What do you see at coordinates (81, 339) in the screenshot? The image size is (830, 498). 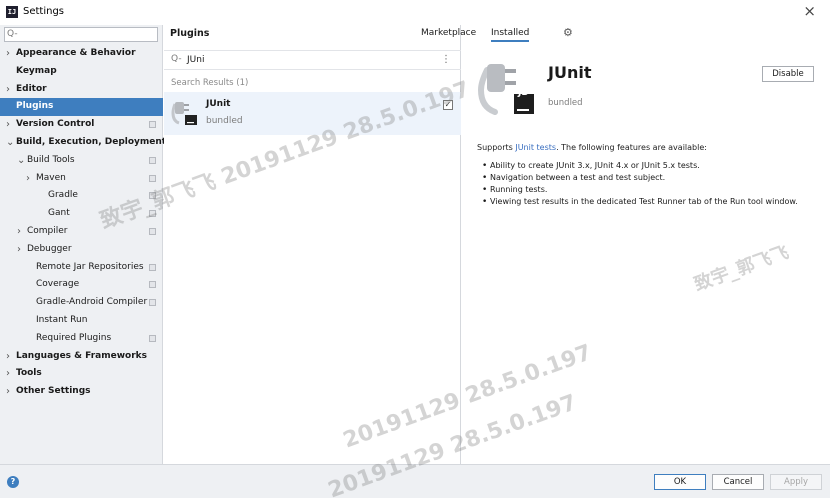 I see `sidebar-item-required-plugins: Required Plugins` at bounding box center [81, 339].